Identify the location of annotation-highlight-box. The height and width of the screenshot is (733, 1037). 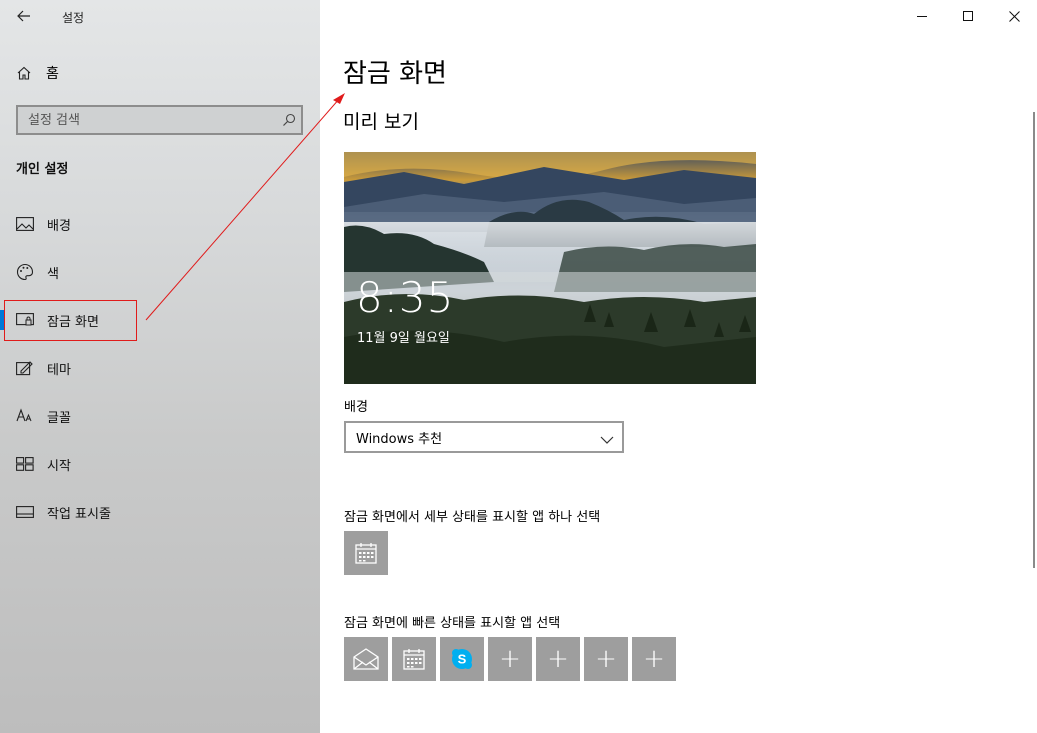
(70, 320).